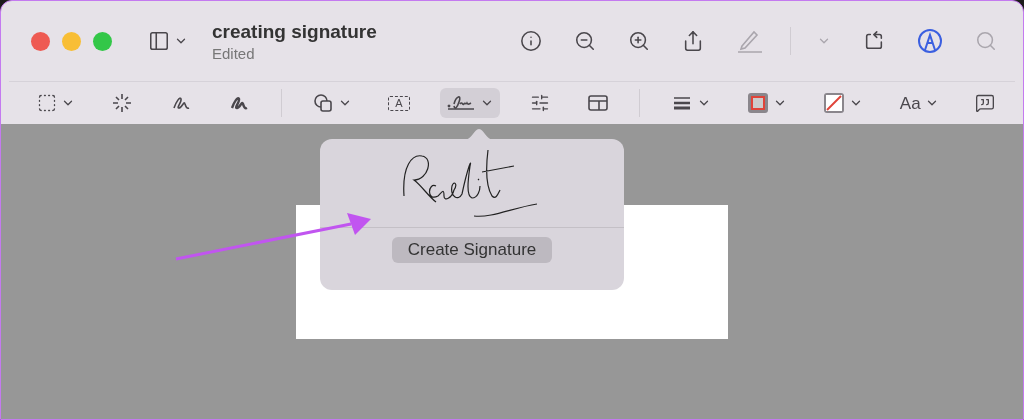 This screenshot has width=1024, height=420. Describe the element at coordinates (122, 103) in the screenshot. I see `wand-icon` at that location.